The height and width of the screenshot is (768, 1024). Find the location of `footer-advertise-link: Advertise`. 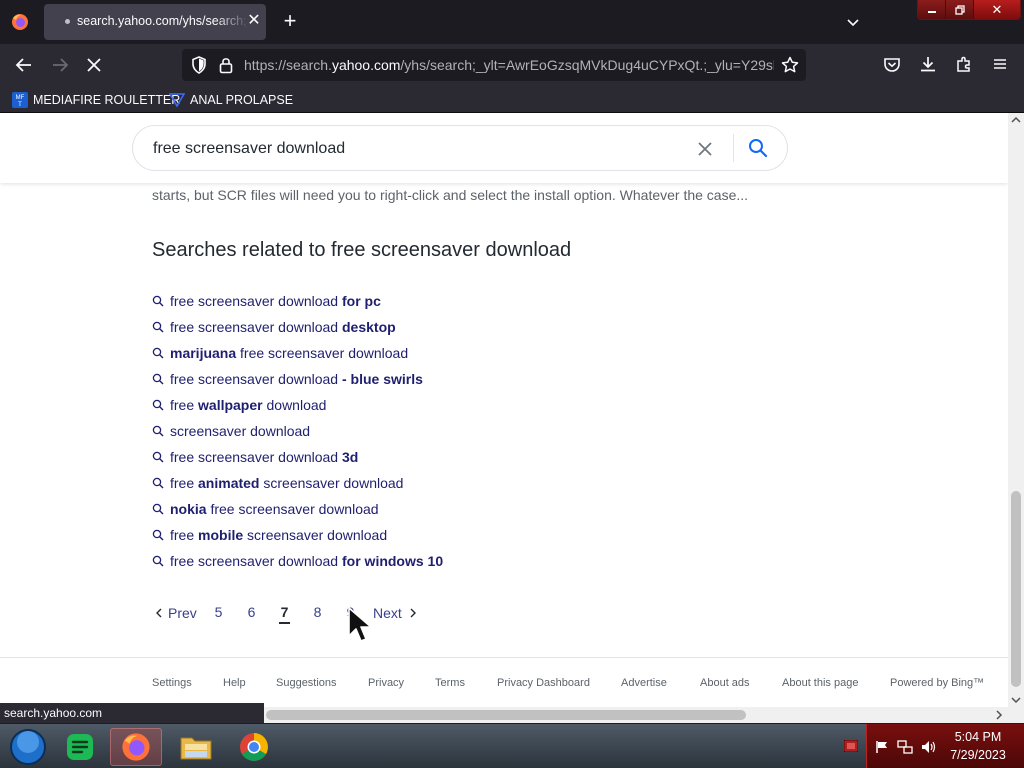

footer-advertise-link: Advertise is located at coordinates (644, 683).